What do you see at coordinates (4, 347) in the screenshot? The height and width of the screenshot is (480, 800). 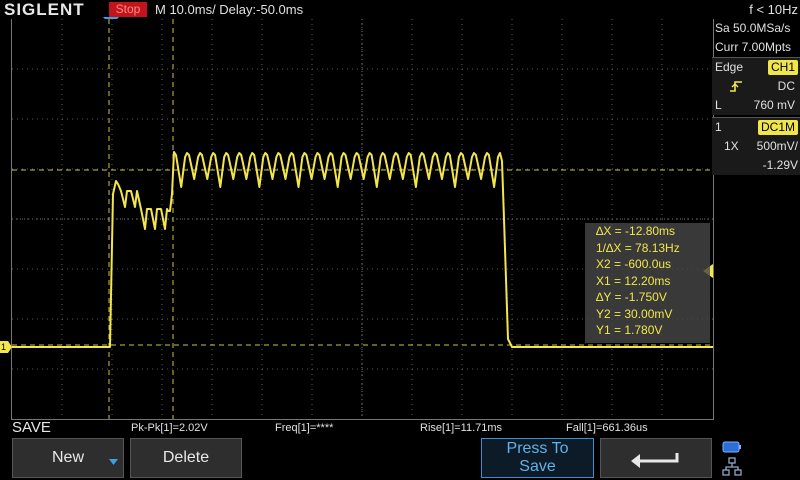 I see `channel-1-marker-label: 1` at bounding box center [4, 347].